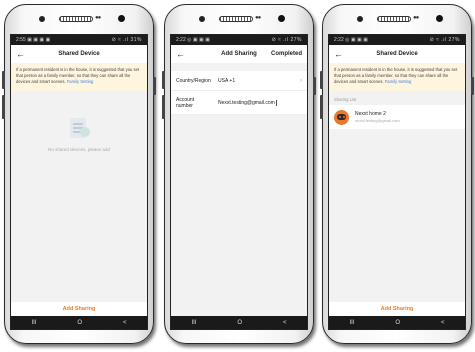 The height and width of the screenshot is (352, 475). Describe the element at coordinates (239, 81) in the screenshot. I see `country-region-row: Country/Region USA +1 ›` at that location.